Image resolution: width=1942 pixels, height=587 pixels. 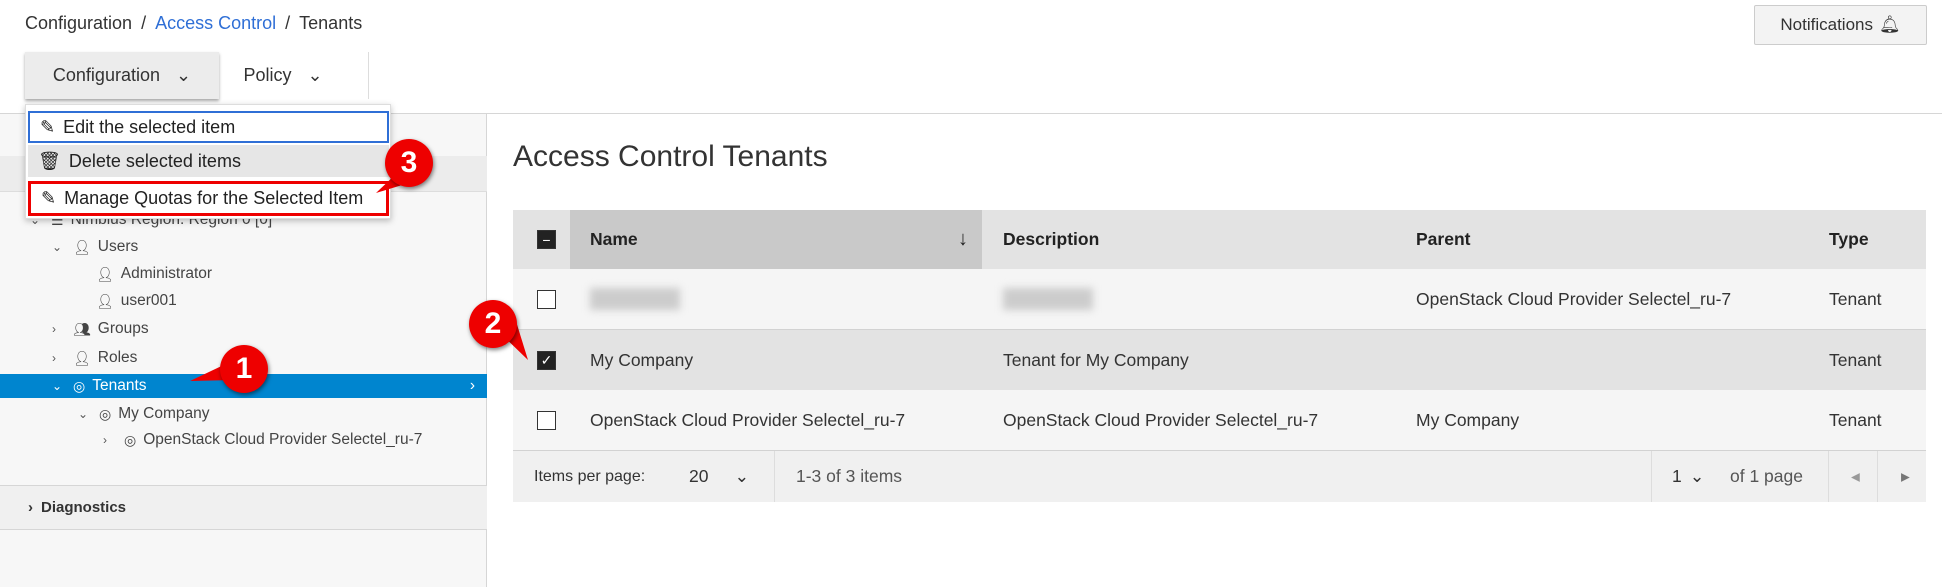 What do you see at coordinates (493, 324) in the screenshot?
I see `annotation-badge-2: 2` at bounding box center [493, 324].